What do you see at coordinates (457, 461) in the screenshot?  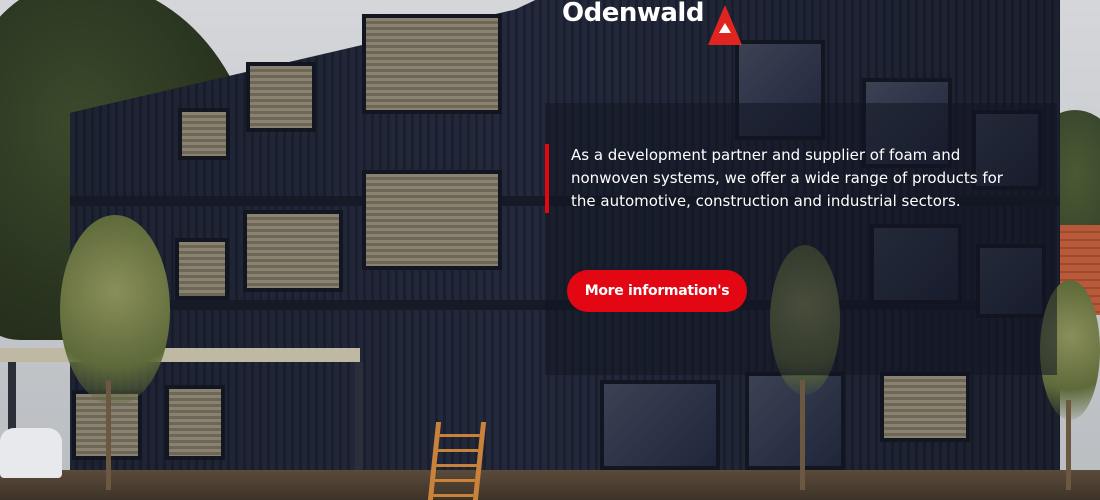 I see `ladder` at bounding box center [457, 461].